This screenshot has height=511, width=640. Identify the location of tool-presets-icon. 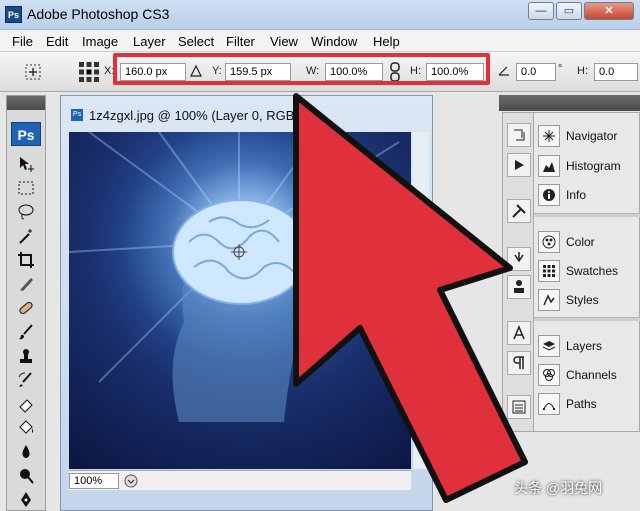
(519, 211).